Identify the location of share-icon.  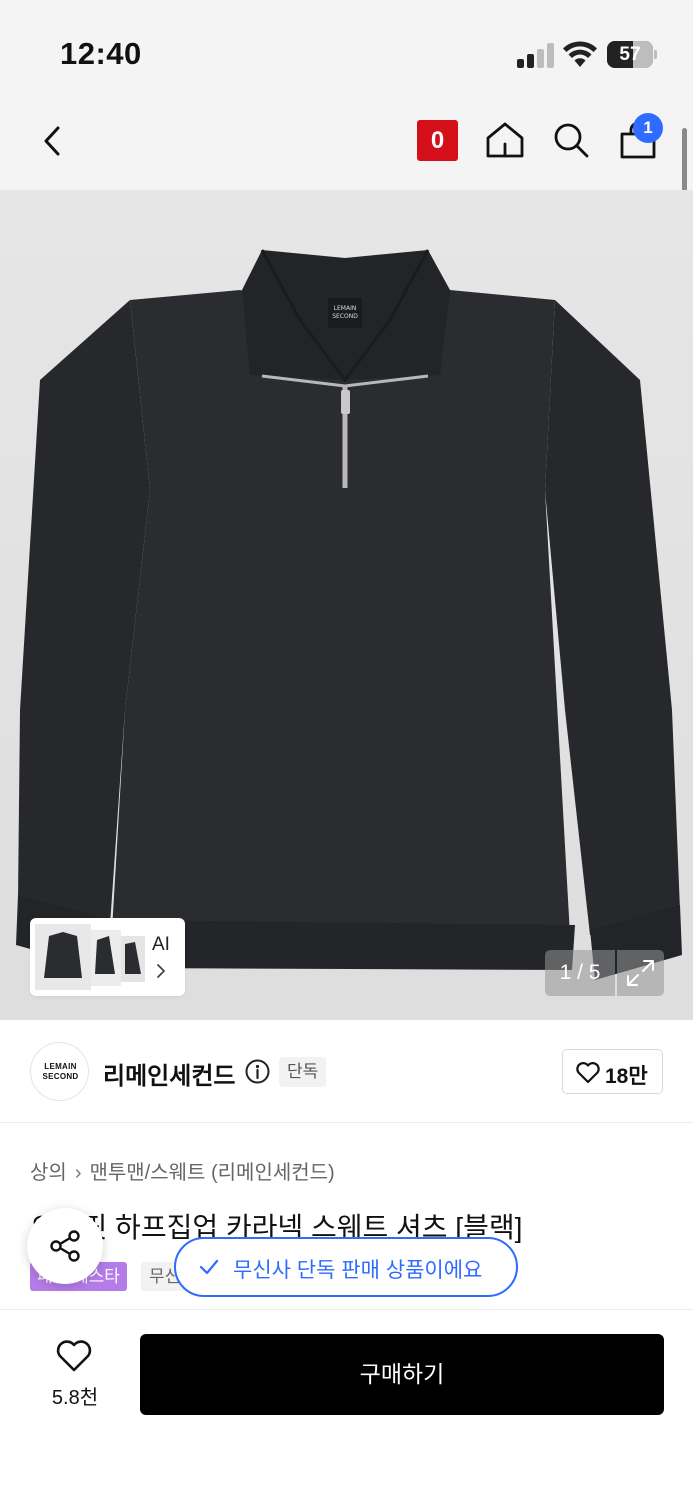
(65, 1246).